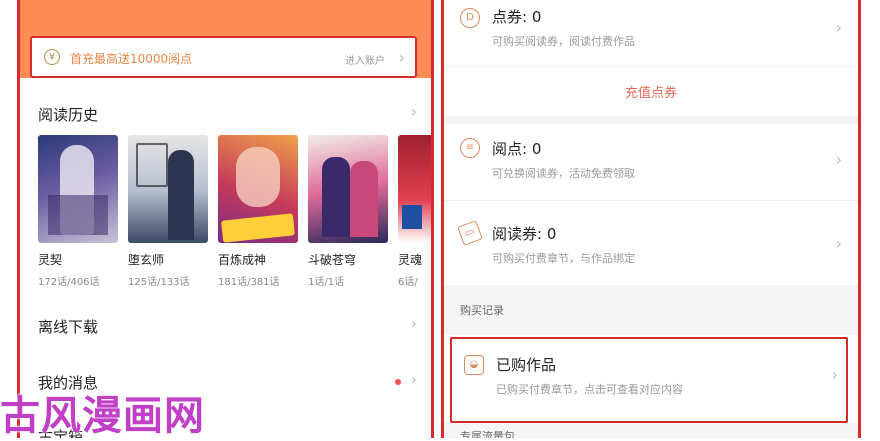  I want to click on promo-text: 首充最高送10000阅点, so click(131, 59).